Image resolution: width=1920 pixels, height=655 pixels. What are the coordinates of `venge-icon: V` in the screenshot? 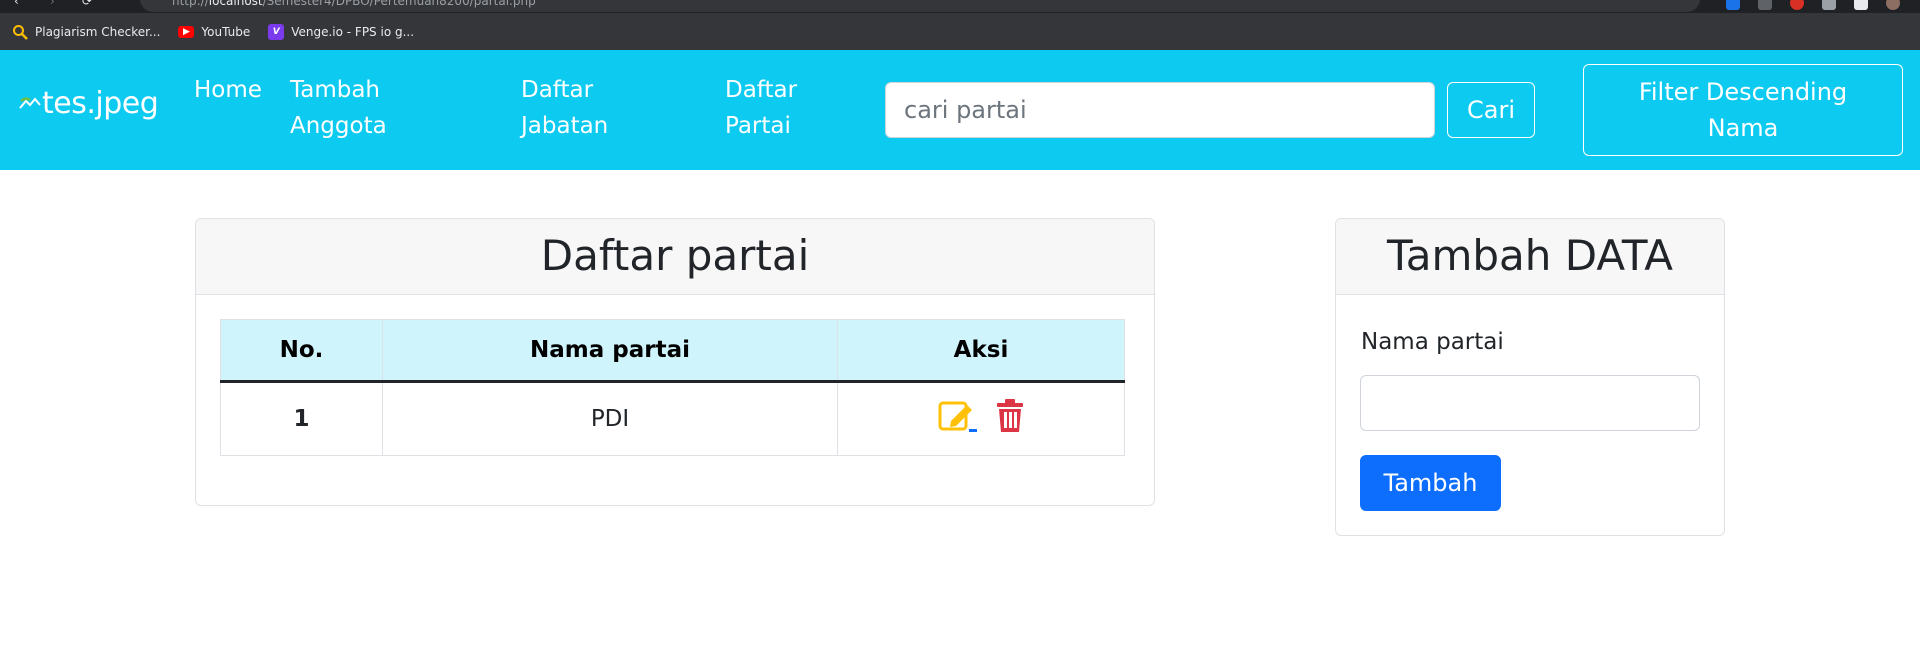 It's located at (276, 31).